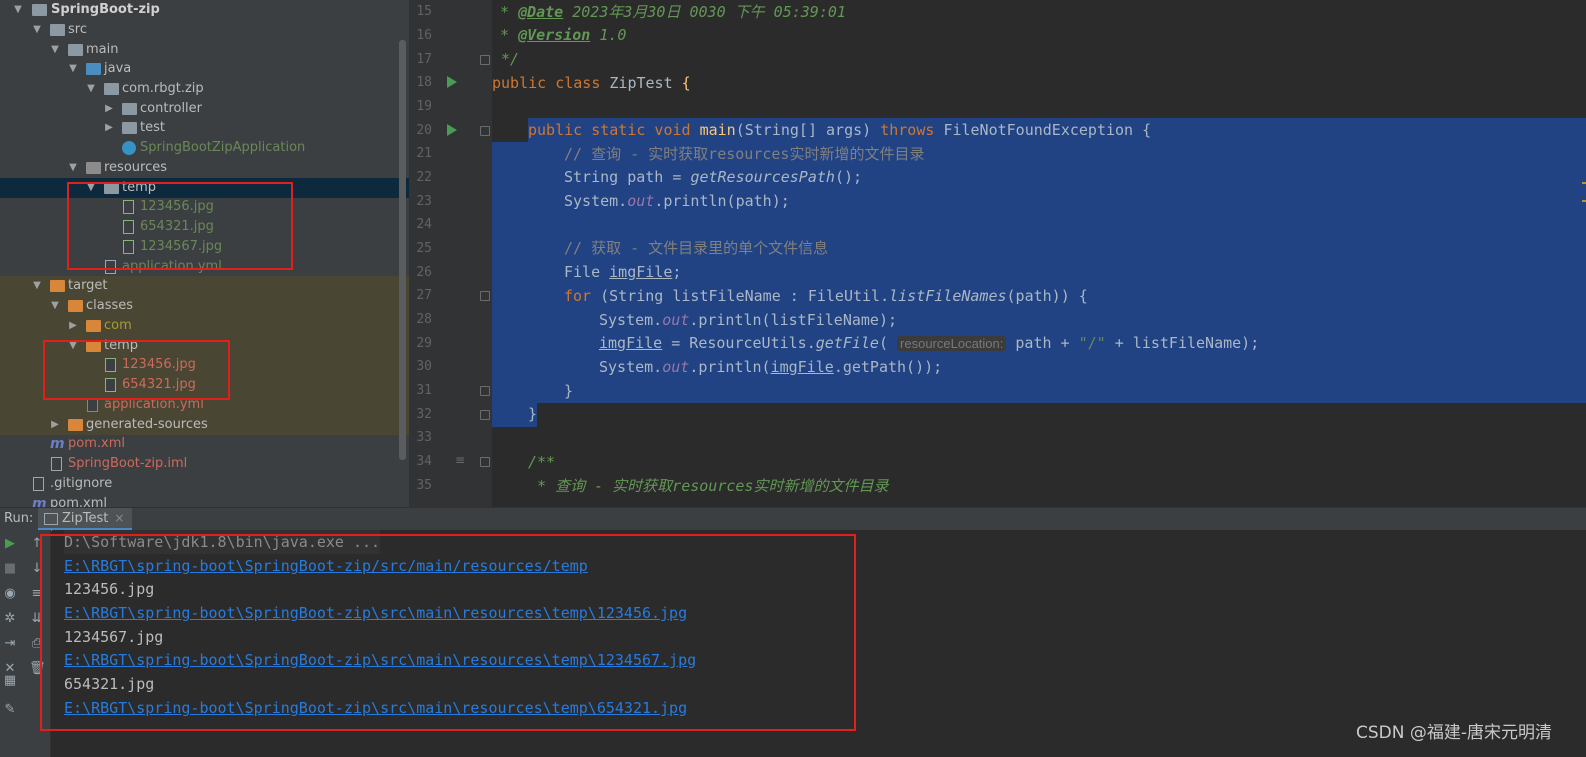 The width and height of the screenshot is (1586, 757). What do you see at coordinates (102, 49) in the screenshot?
I see `tree-item-label: main` at bounding box center [102, 49].